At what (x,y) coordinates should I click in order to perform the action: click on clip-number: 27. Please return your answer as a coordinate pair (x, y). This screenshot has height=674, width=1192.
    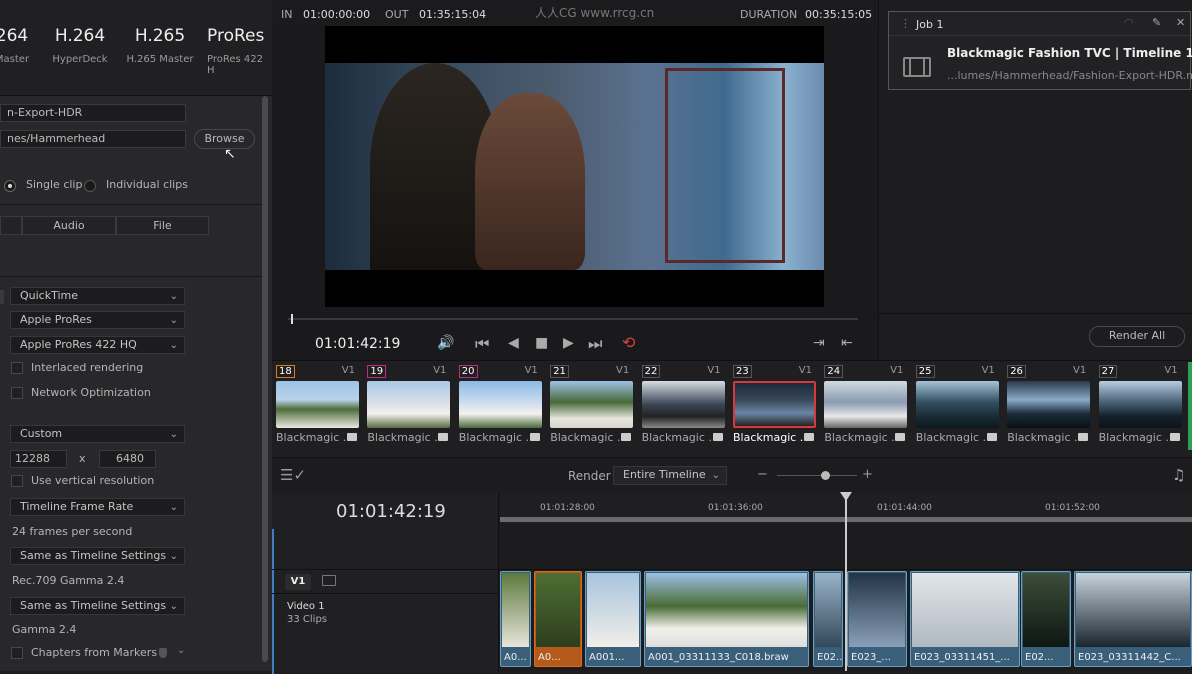
    Looking at the image, I should click on (1108, 371).